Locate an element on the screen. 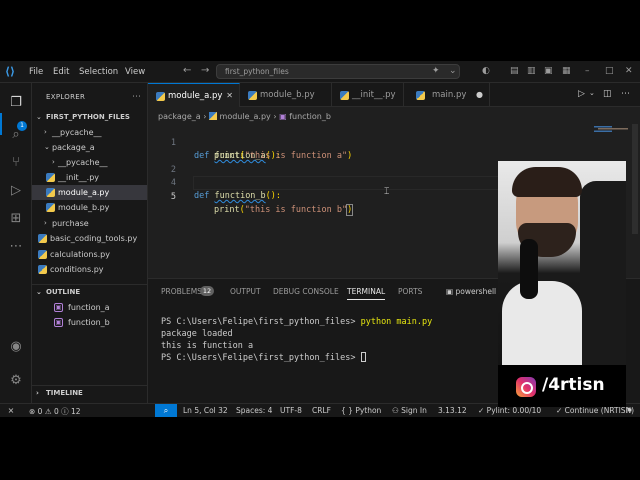  tab-terminal: TERMINAL is located at coordinates (366, 293).